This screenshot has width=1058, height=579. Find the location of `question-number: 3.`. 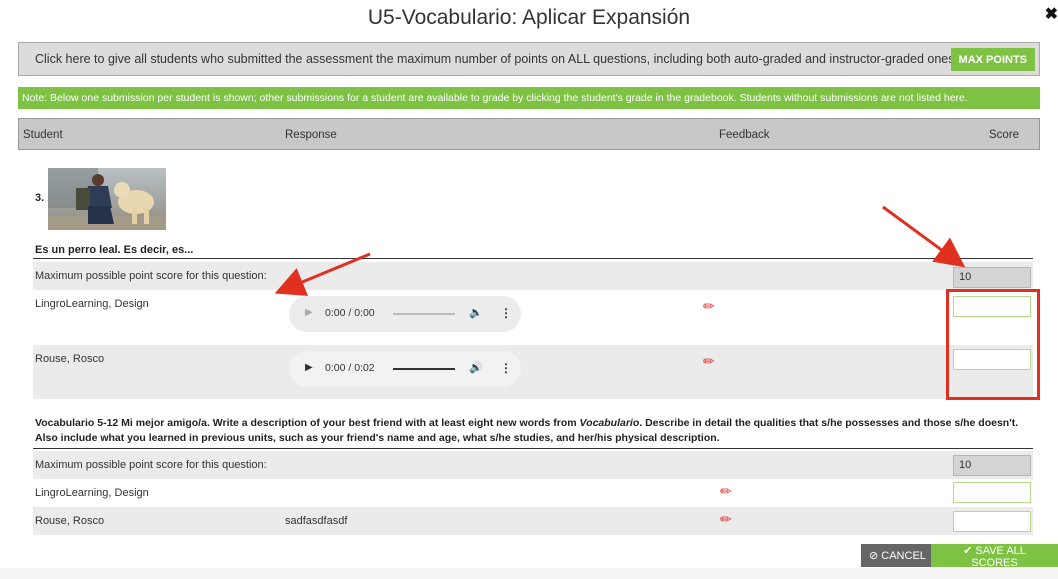

question-number: 3. is located at coordinates (40, 198).